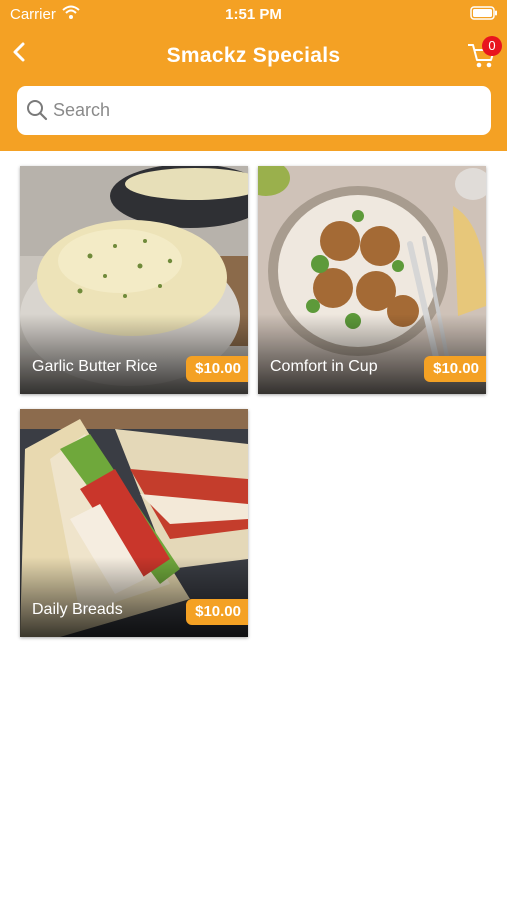  I want to click on search-icon, so click(37, 110).